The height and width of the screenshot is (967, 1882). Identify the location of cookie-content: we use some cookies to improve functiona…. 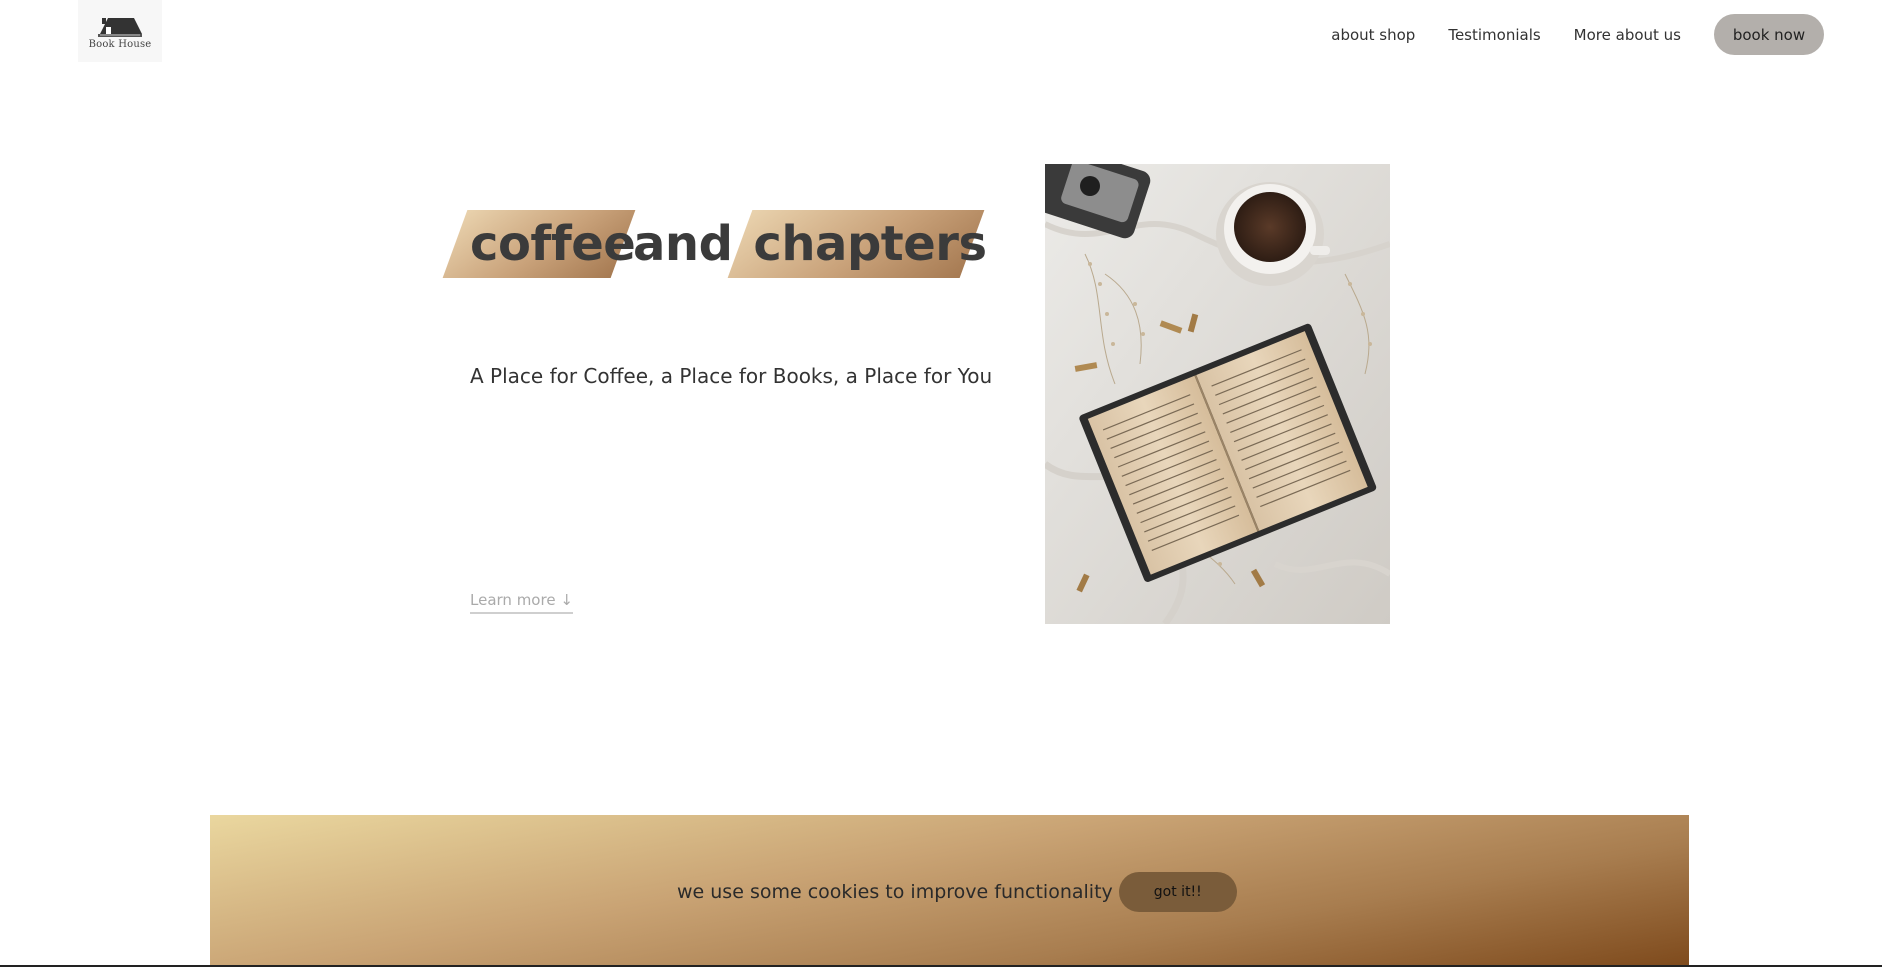
(957, 892).